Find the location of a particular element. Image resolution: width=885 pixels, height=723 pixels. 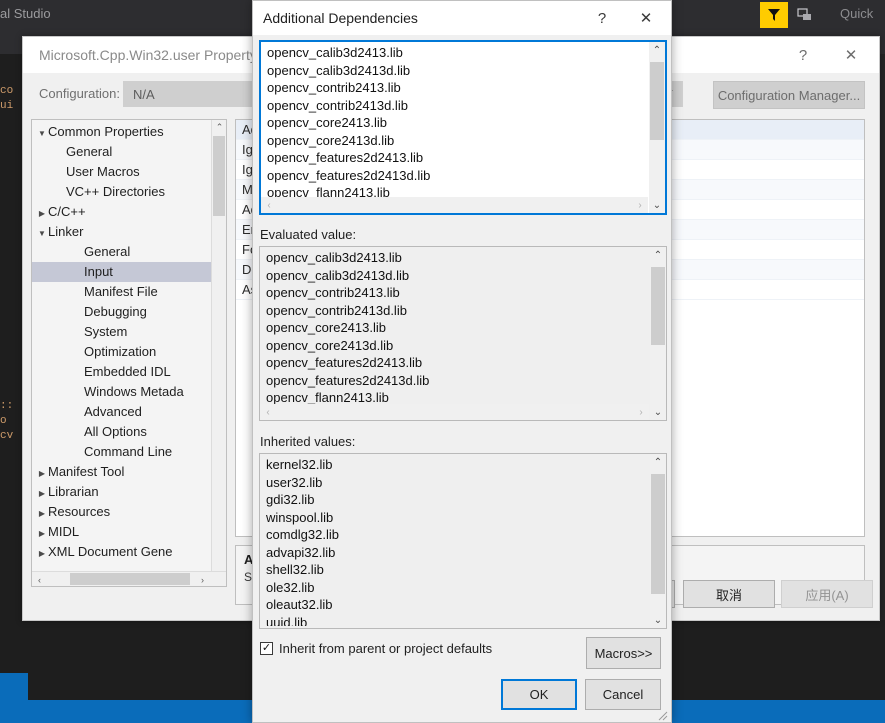

sidebar-item-user-macros: User Macros is located at coordinates (122, 172).